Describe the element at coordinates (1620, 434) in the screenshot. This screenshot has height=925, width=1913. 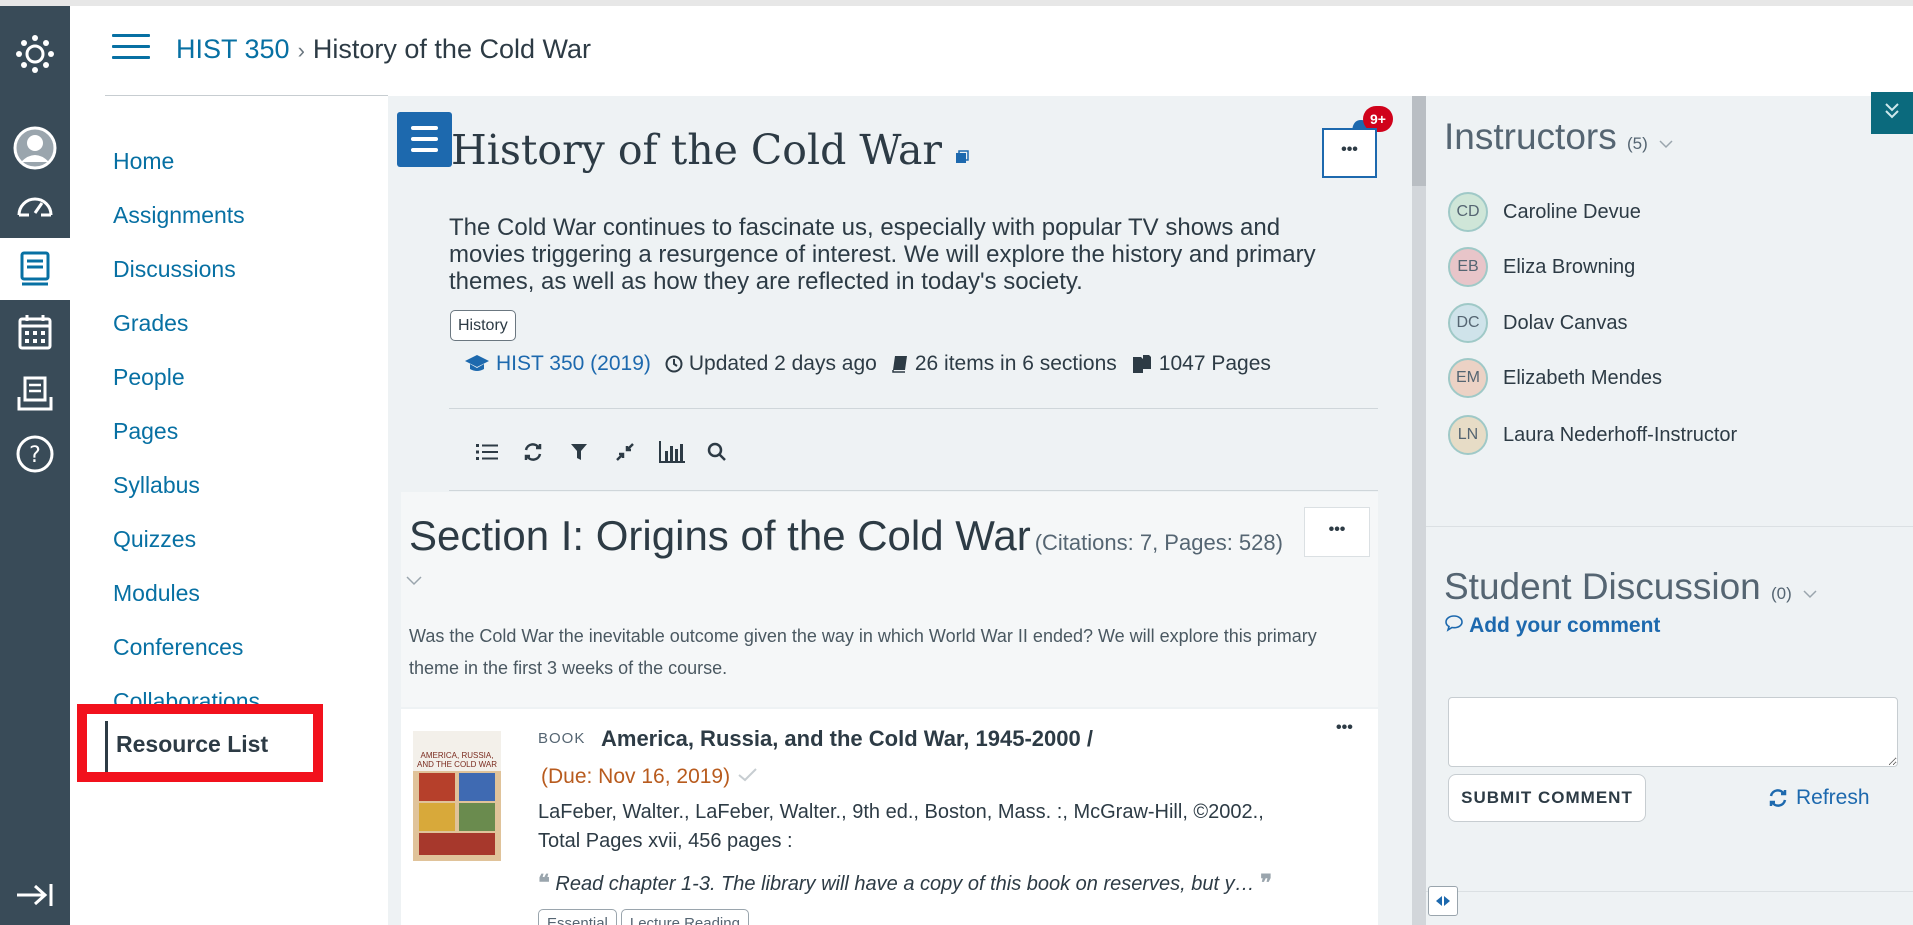
I see `instructor-name: Laura Nederhoff-Instructor` at that location.